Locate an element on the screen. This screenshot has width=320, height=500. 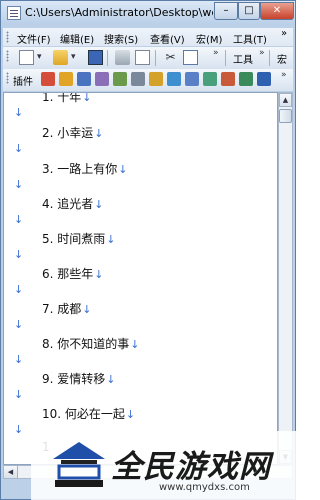
new-file-icon is located at coordinates (26, 57).